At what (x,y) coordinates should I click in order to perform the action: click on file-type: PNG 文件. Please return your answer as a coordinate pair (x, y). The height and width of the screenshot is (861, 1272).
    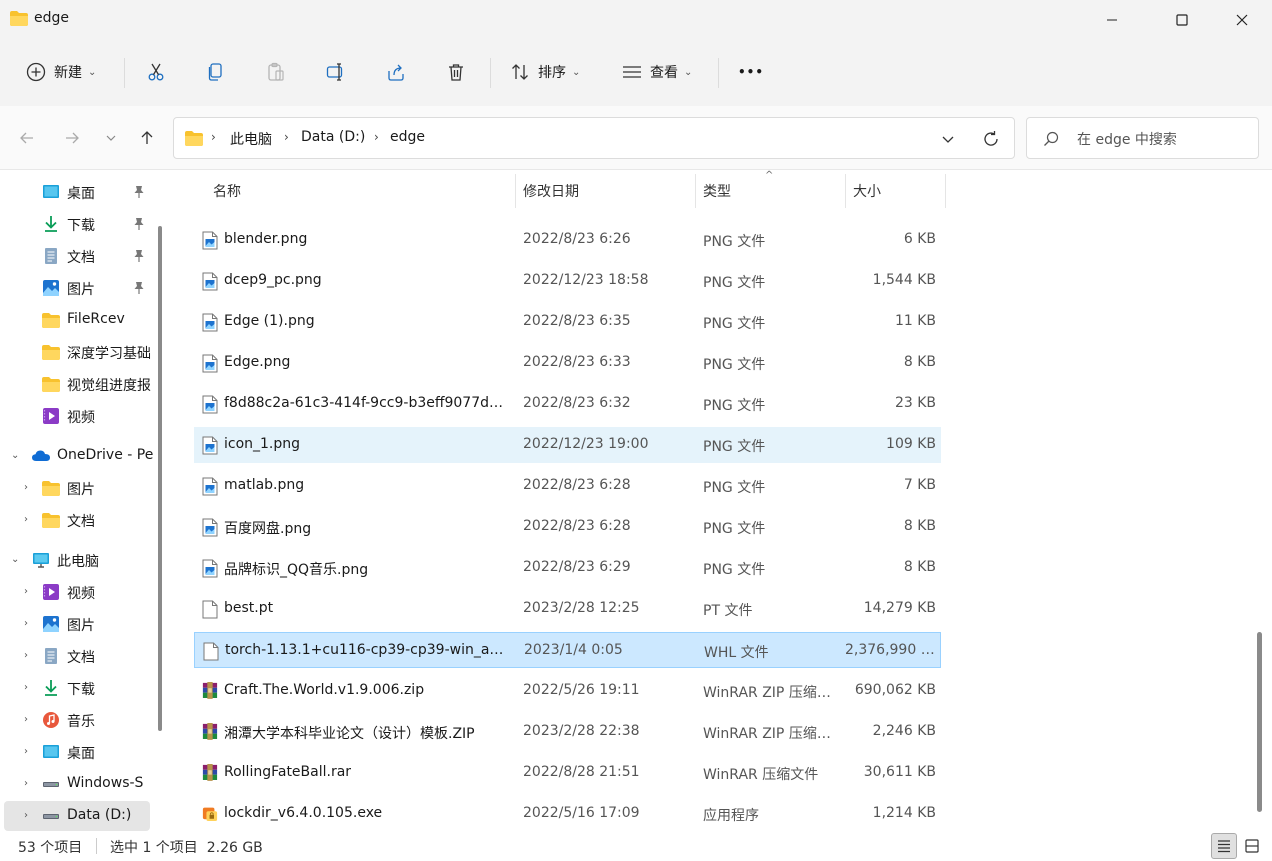
    Looking at the image, I should click on (734, 365).